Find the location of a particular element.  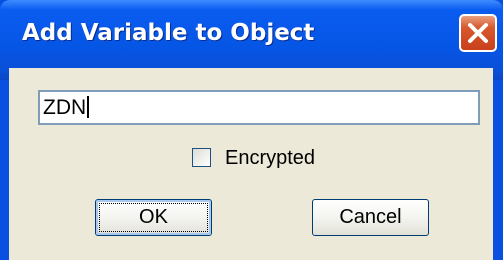

text-caret is located at coordinates (88, 107).